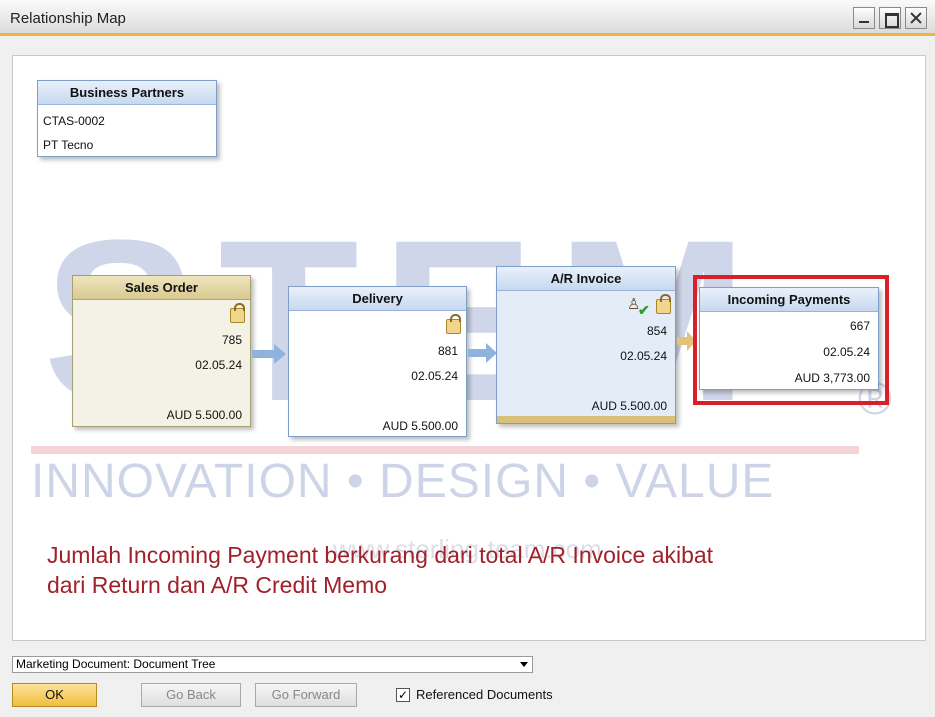 This screenshot has height=717, width=935. What do you see at coordinates (54, 695) in the screenshot?
I see `ok-button: OK` at bounding box center [54, 695].